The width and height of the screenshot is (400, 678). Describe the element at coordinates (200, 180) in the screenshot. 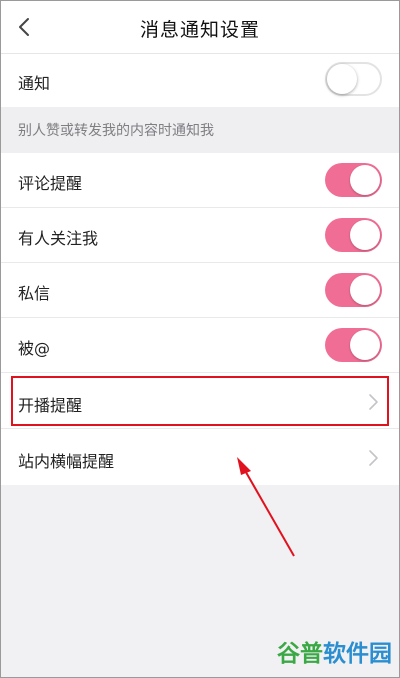

I see `toggle-row-comment: 评论提醒` at that location.